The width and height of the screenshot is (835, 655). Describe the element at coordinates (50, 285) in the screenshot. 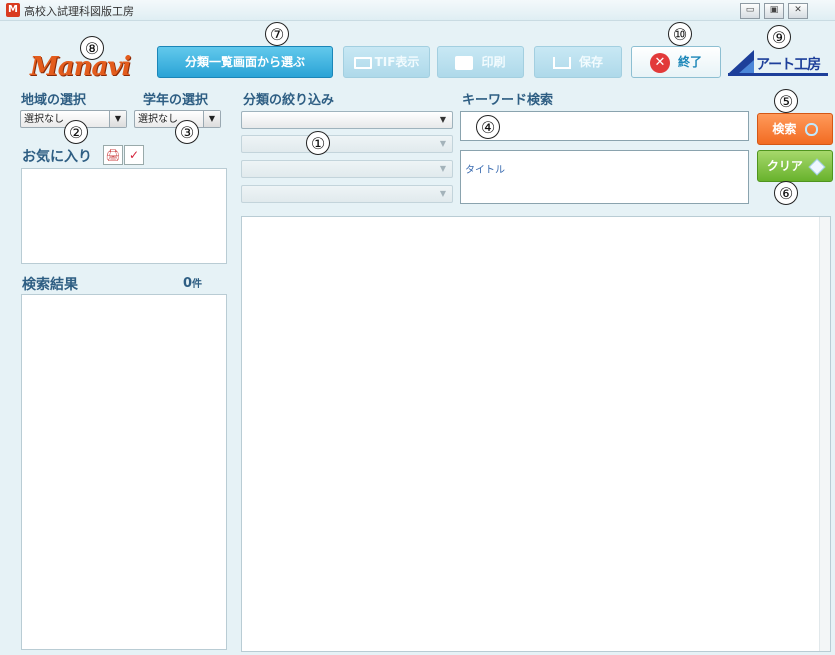

I see `search-results-label: 検索結果` at that location.